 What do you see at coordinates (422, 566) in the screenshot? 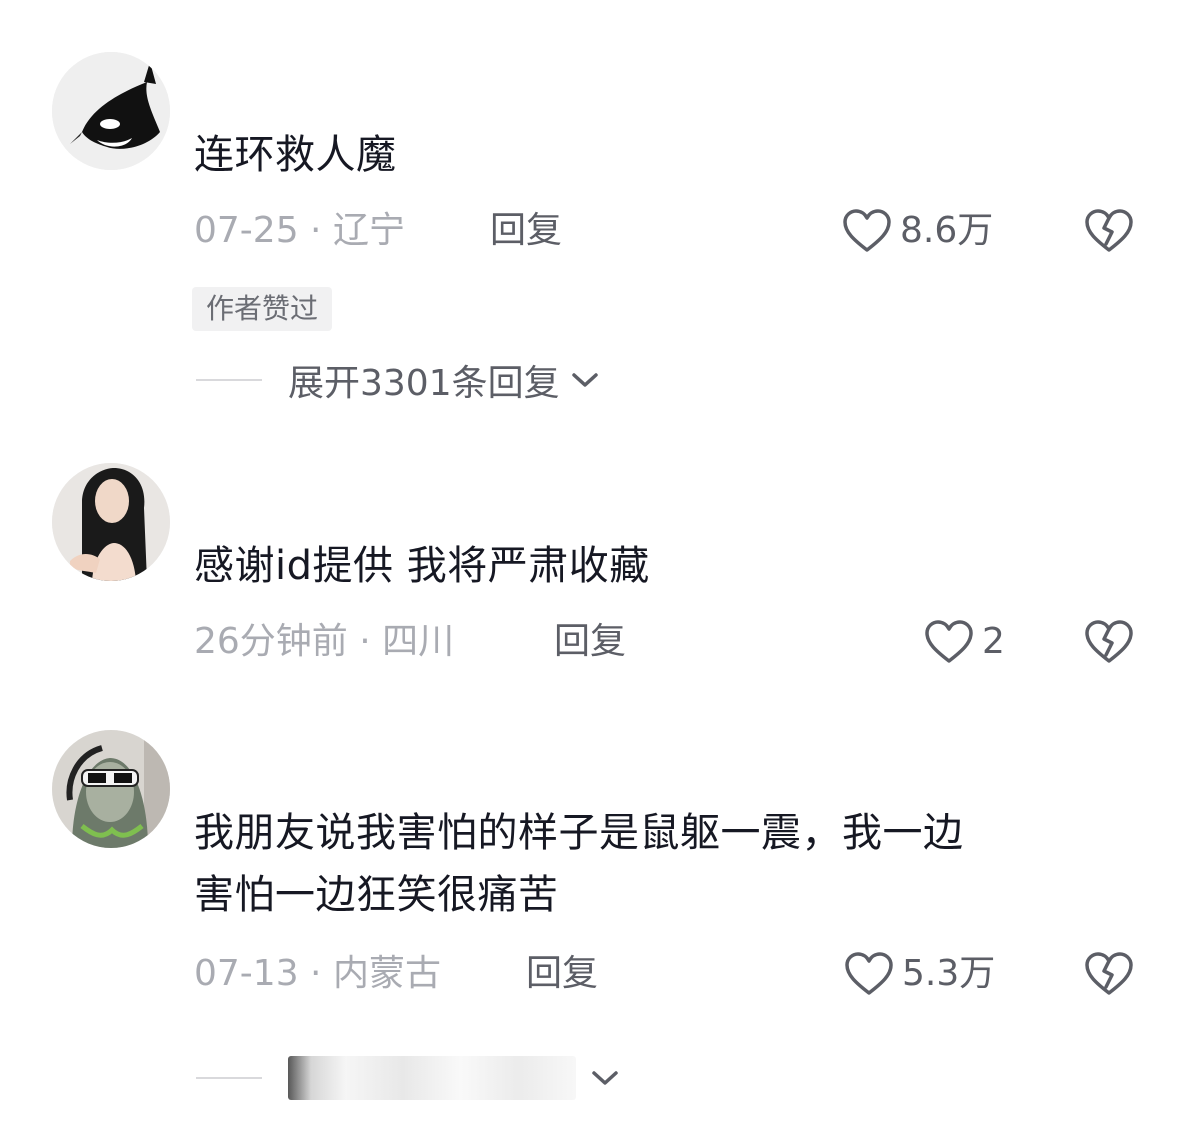
I see `comment-text: 感谢id提供 我将严肃收藏` at bounding box center [422, 566].